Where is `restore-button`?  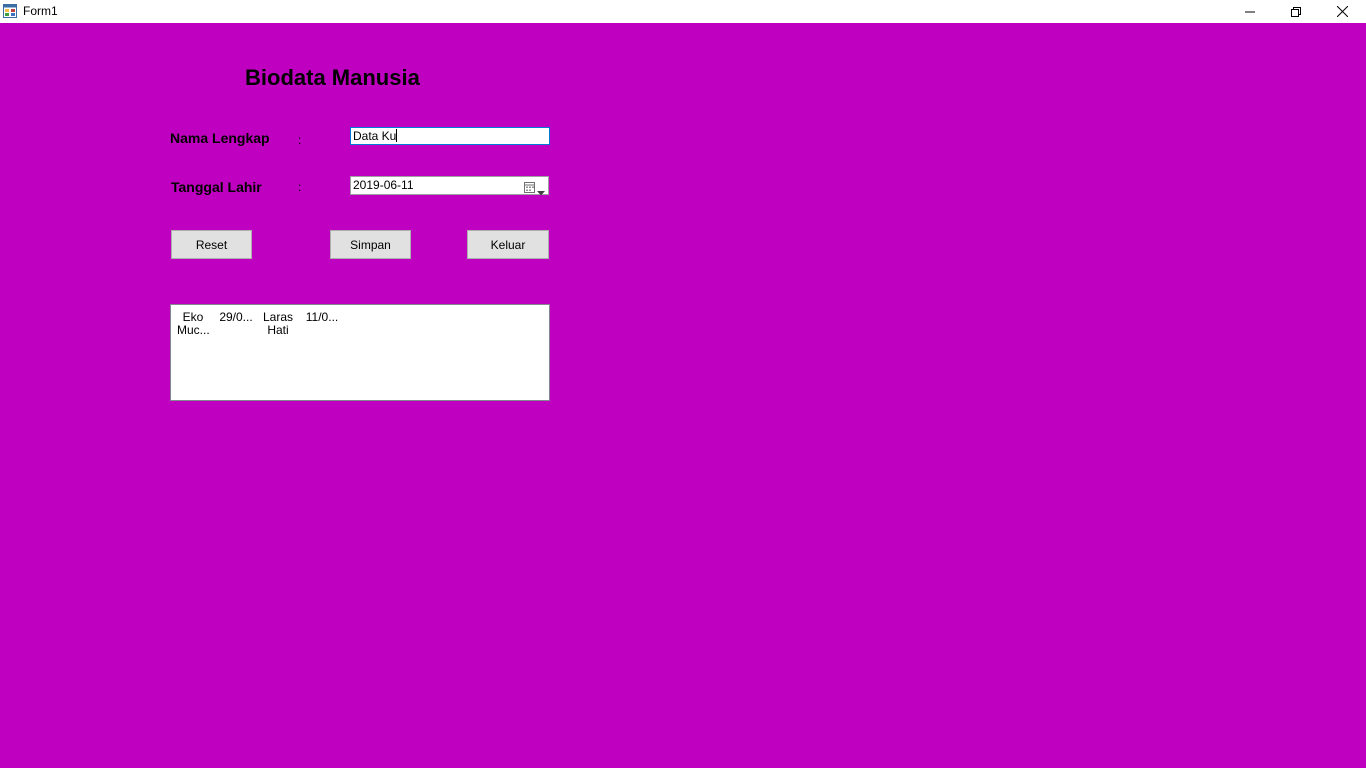
restore-button is located at coordinates (1296, 11).